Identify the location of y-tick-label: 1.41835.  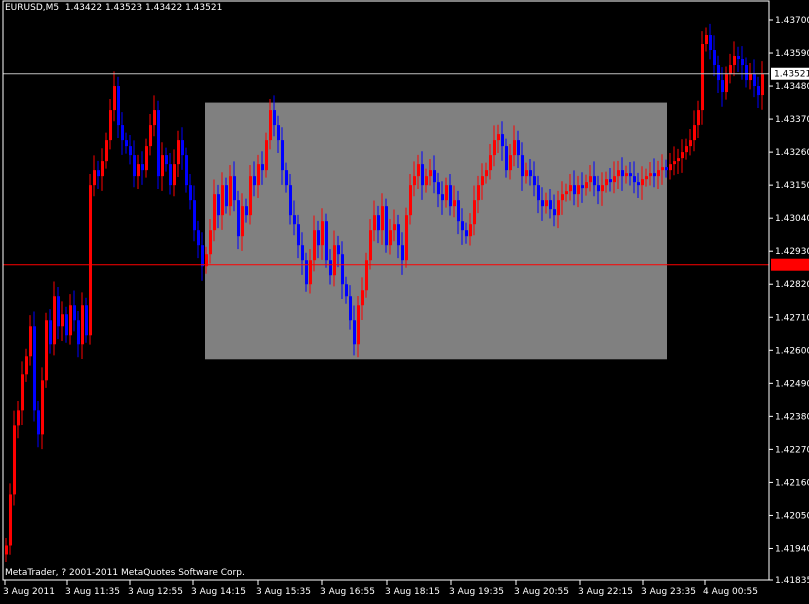
(792, 581).